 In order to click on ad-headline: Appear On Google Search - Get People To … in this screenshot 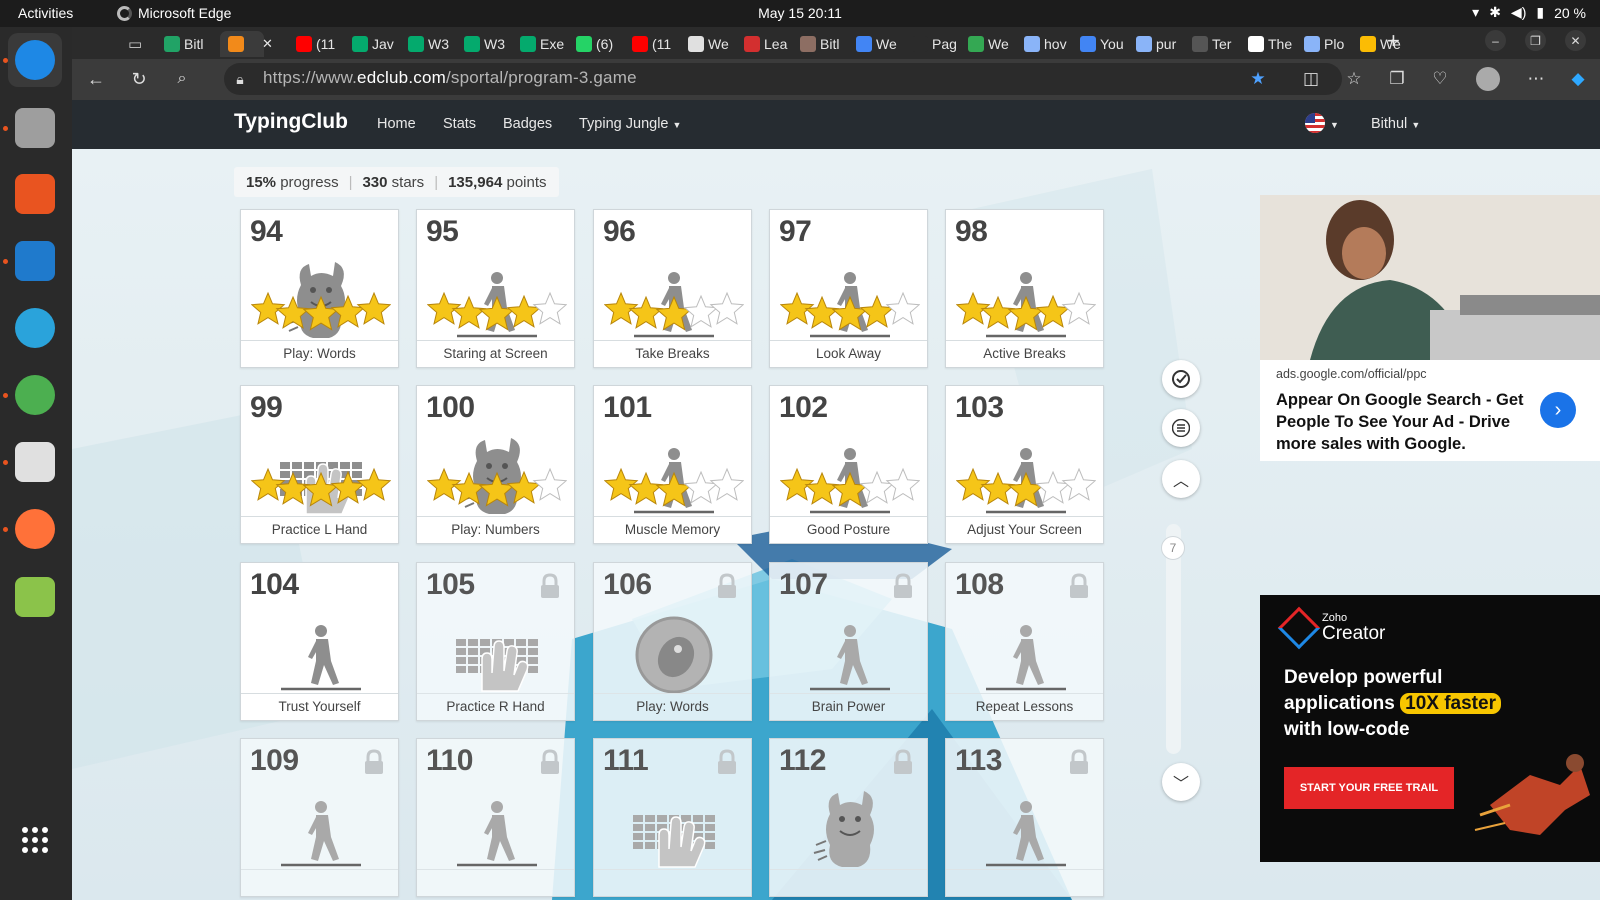, I will do `click(1406, 422)`.